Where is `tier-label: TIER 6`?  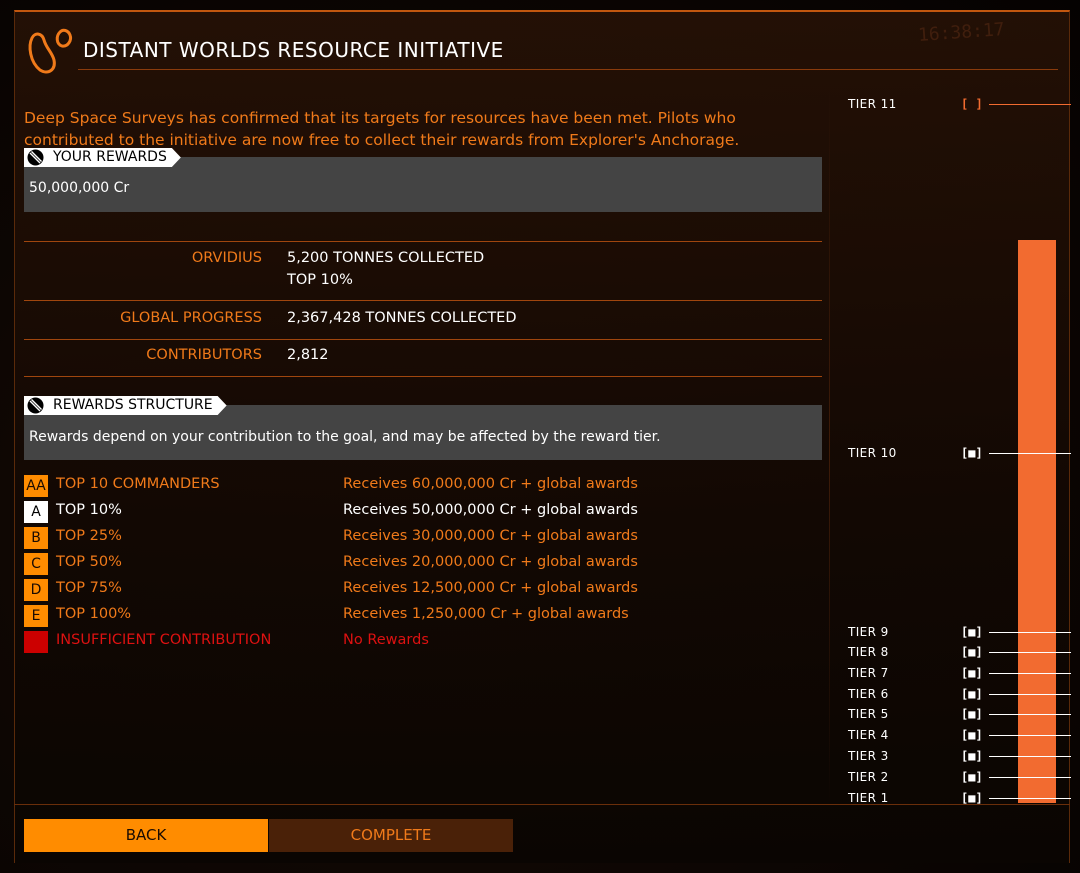 tier-label: TIER 6 is located at coordinates (868, 694).